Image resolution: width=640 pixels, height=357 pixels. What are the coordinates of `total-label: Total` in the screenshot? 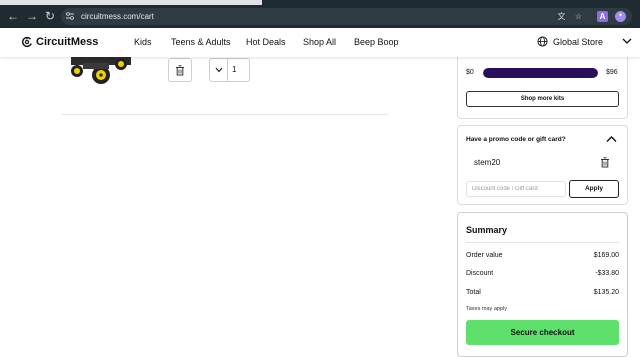 It's located at (473, 292).